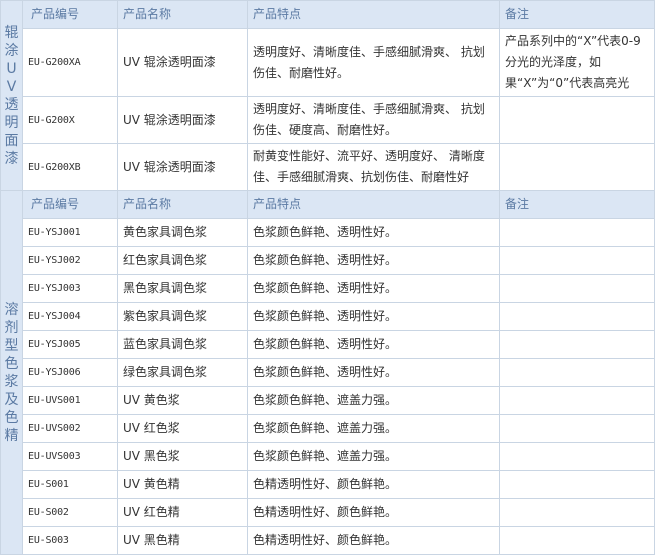 The width and height of the screenshot is (655, 555). Describe the element at coordinates (70, 120) in the screenshot. I see `product-code: EU-G200X` at that location.